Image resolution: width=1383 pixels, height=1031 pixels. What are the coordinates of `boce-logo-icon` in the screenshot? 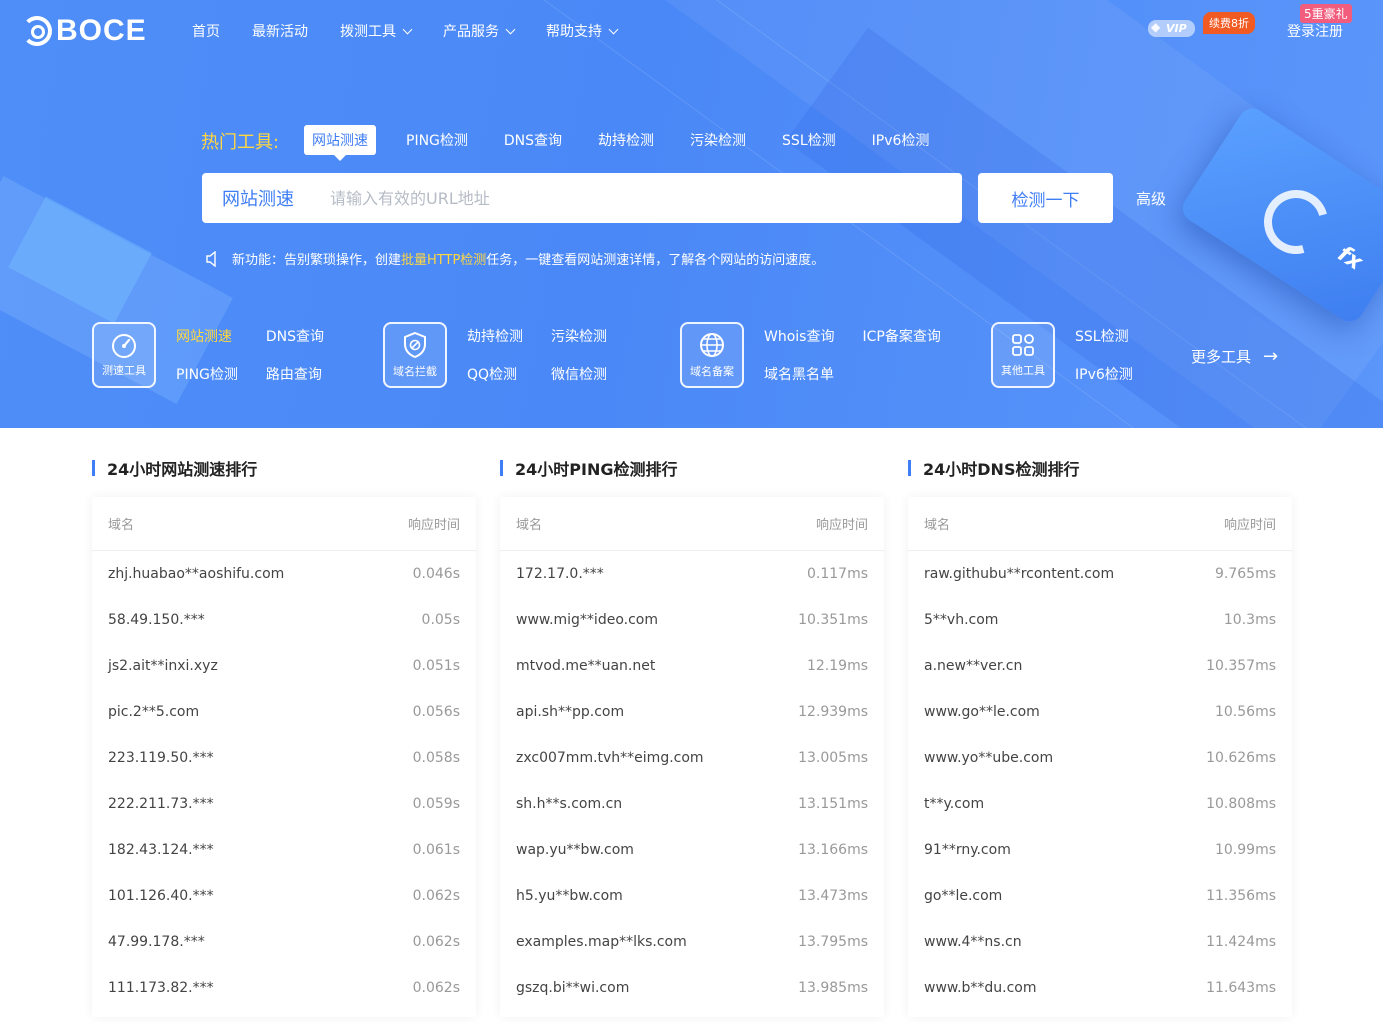 It's located at (37, 31).